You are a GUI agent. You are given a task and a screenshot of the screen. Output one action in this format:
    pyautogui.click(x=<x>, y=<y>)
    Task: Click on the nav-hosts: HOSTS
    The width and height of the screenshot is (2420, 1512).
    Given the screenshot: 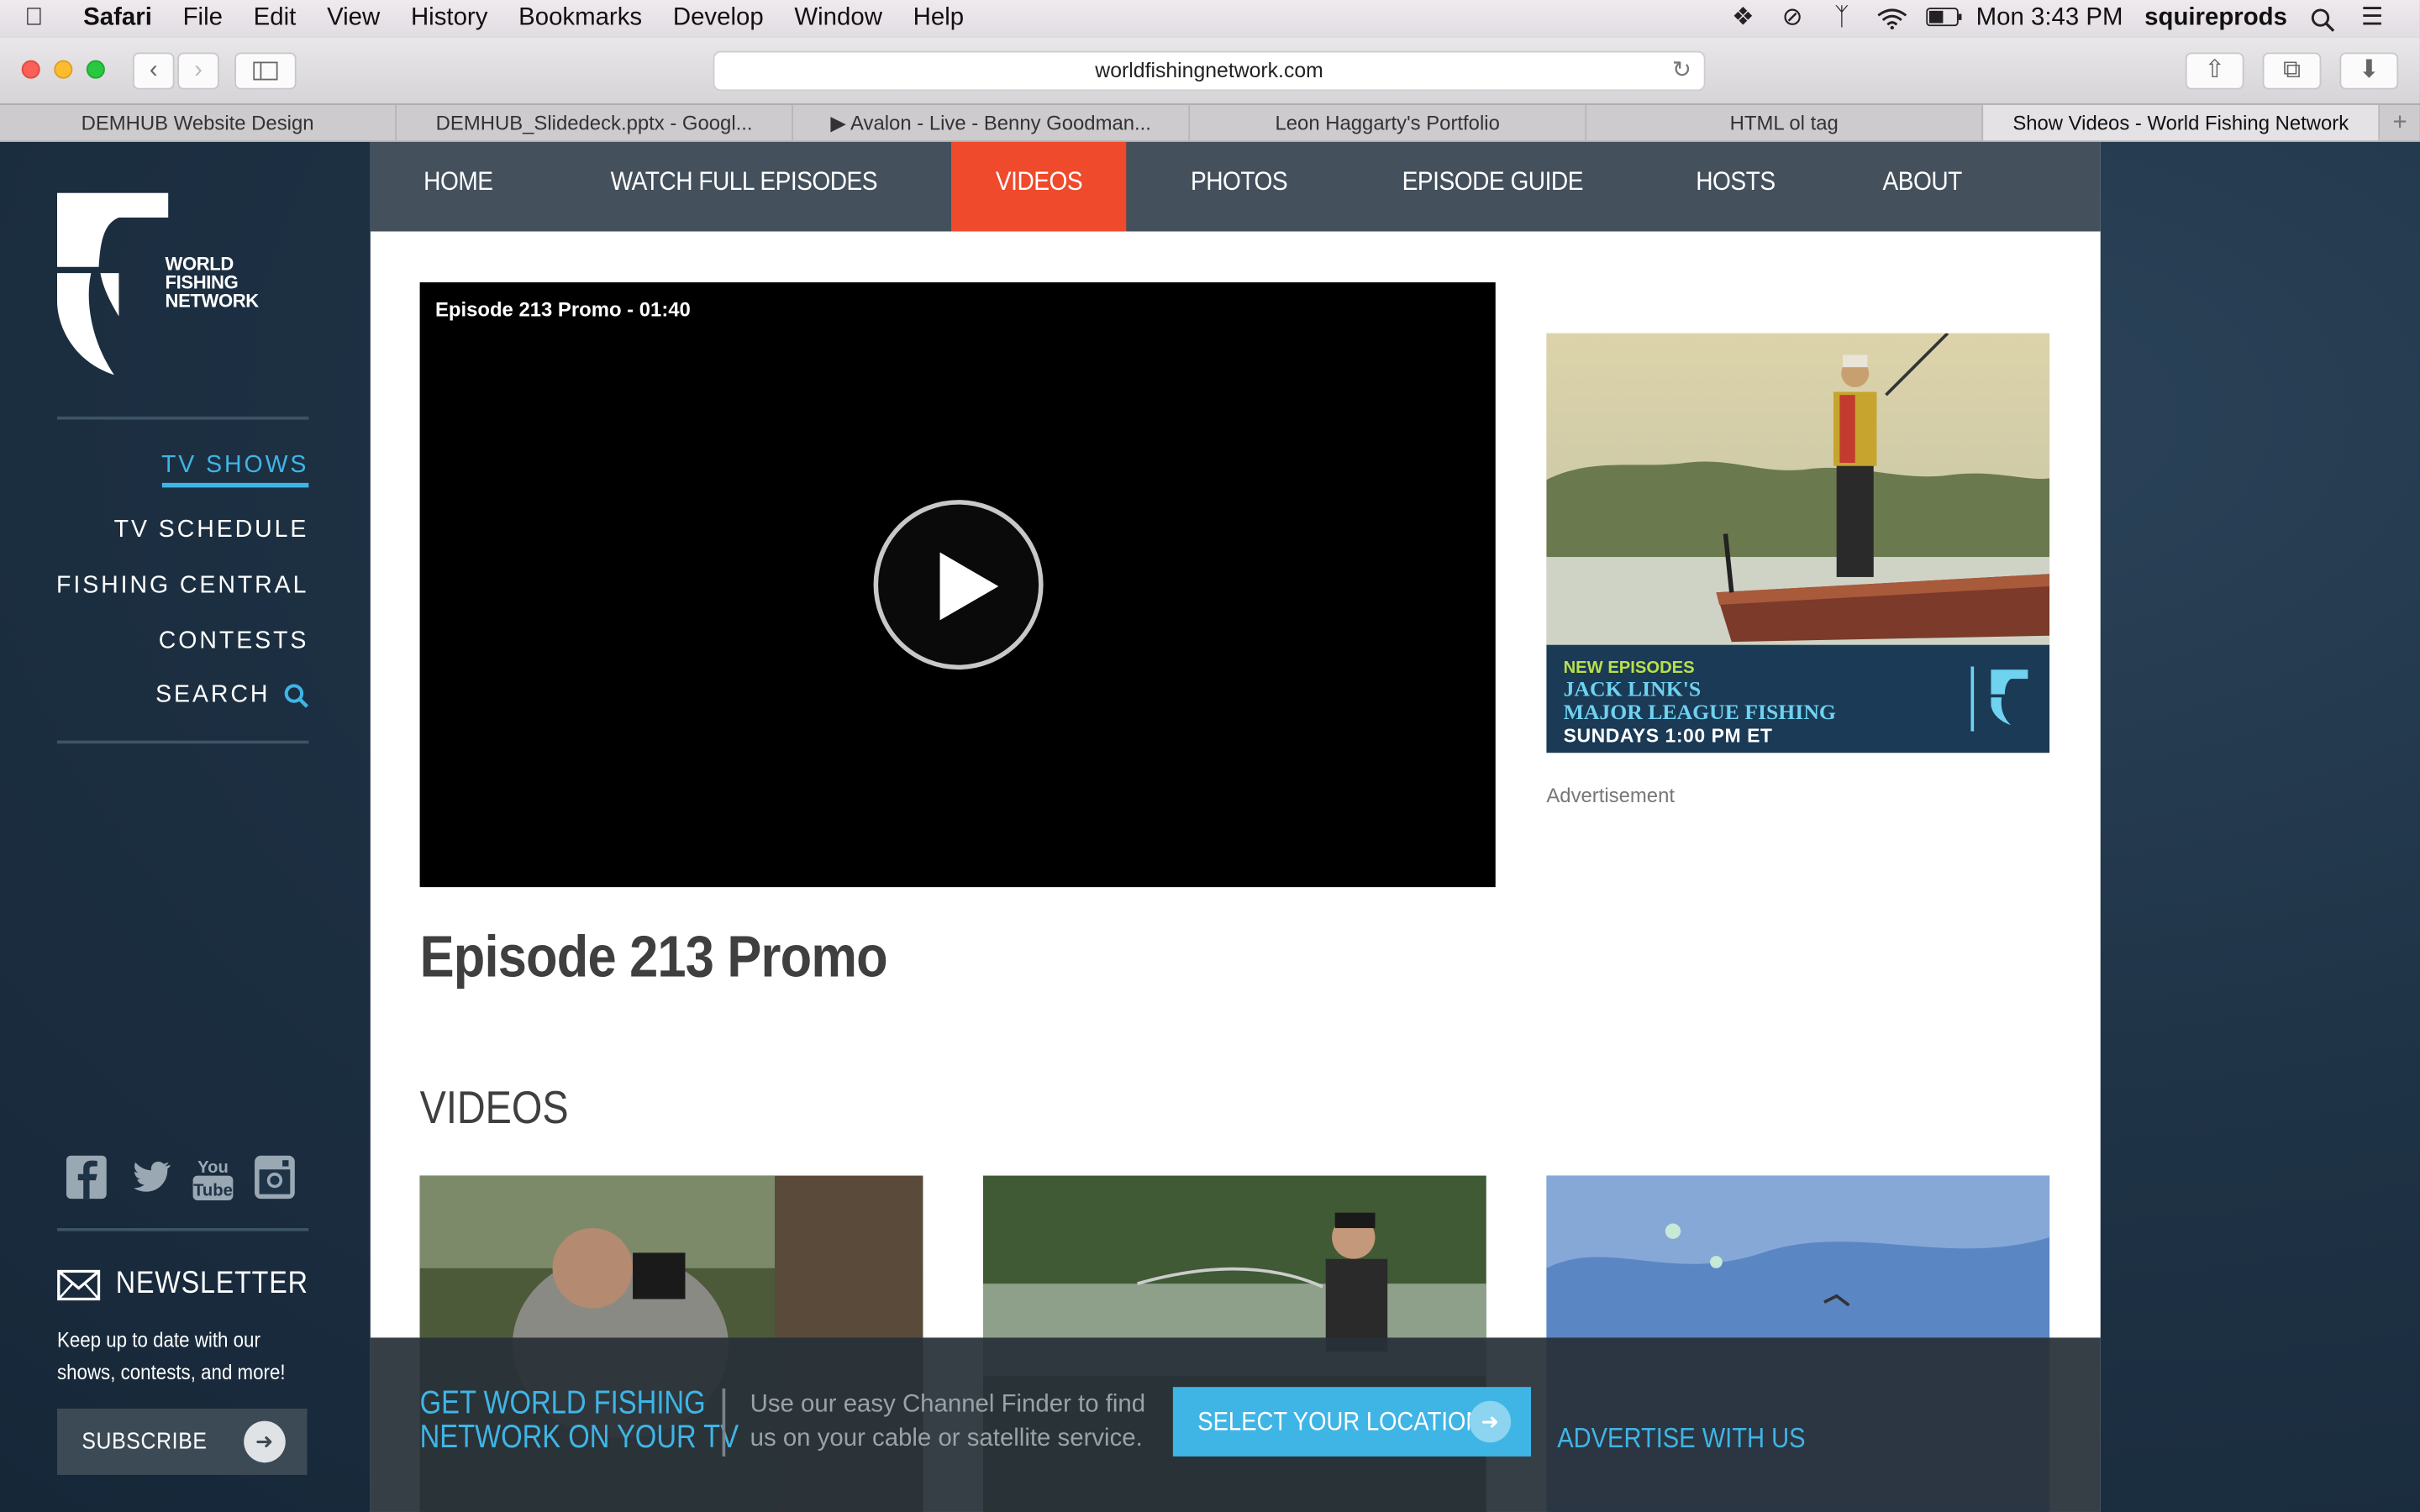 What is the action you would take?
    pyautogui.click(x=1736, y=187)
    